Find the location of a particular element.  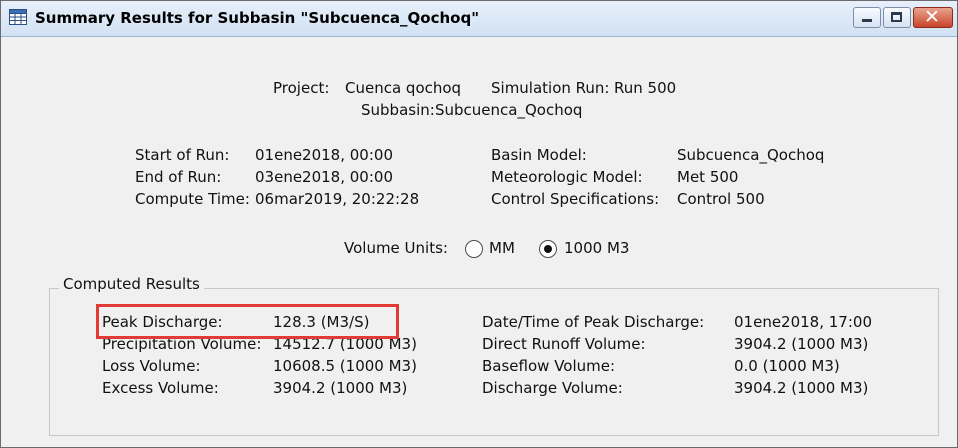

start-of-run-label: Start of Run: is located at coordinates (182, 155).